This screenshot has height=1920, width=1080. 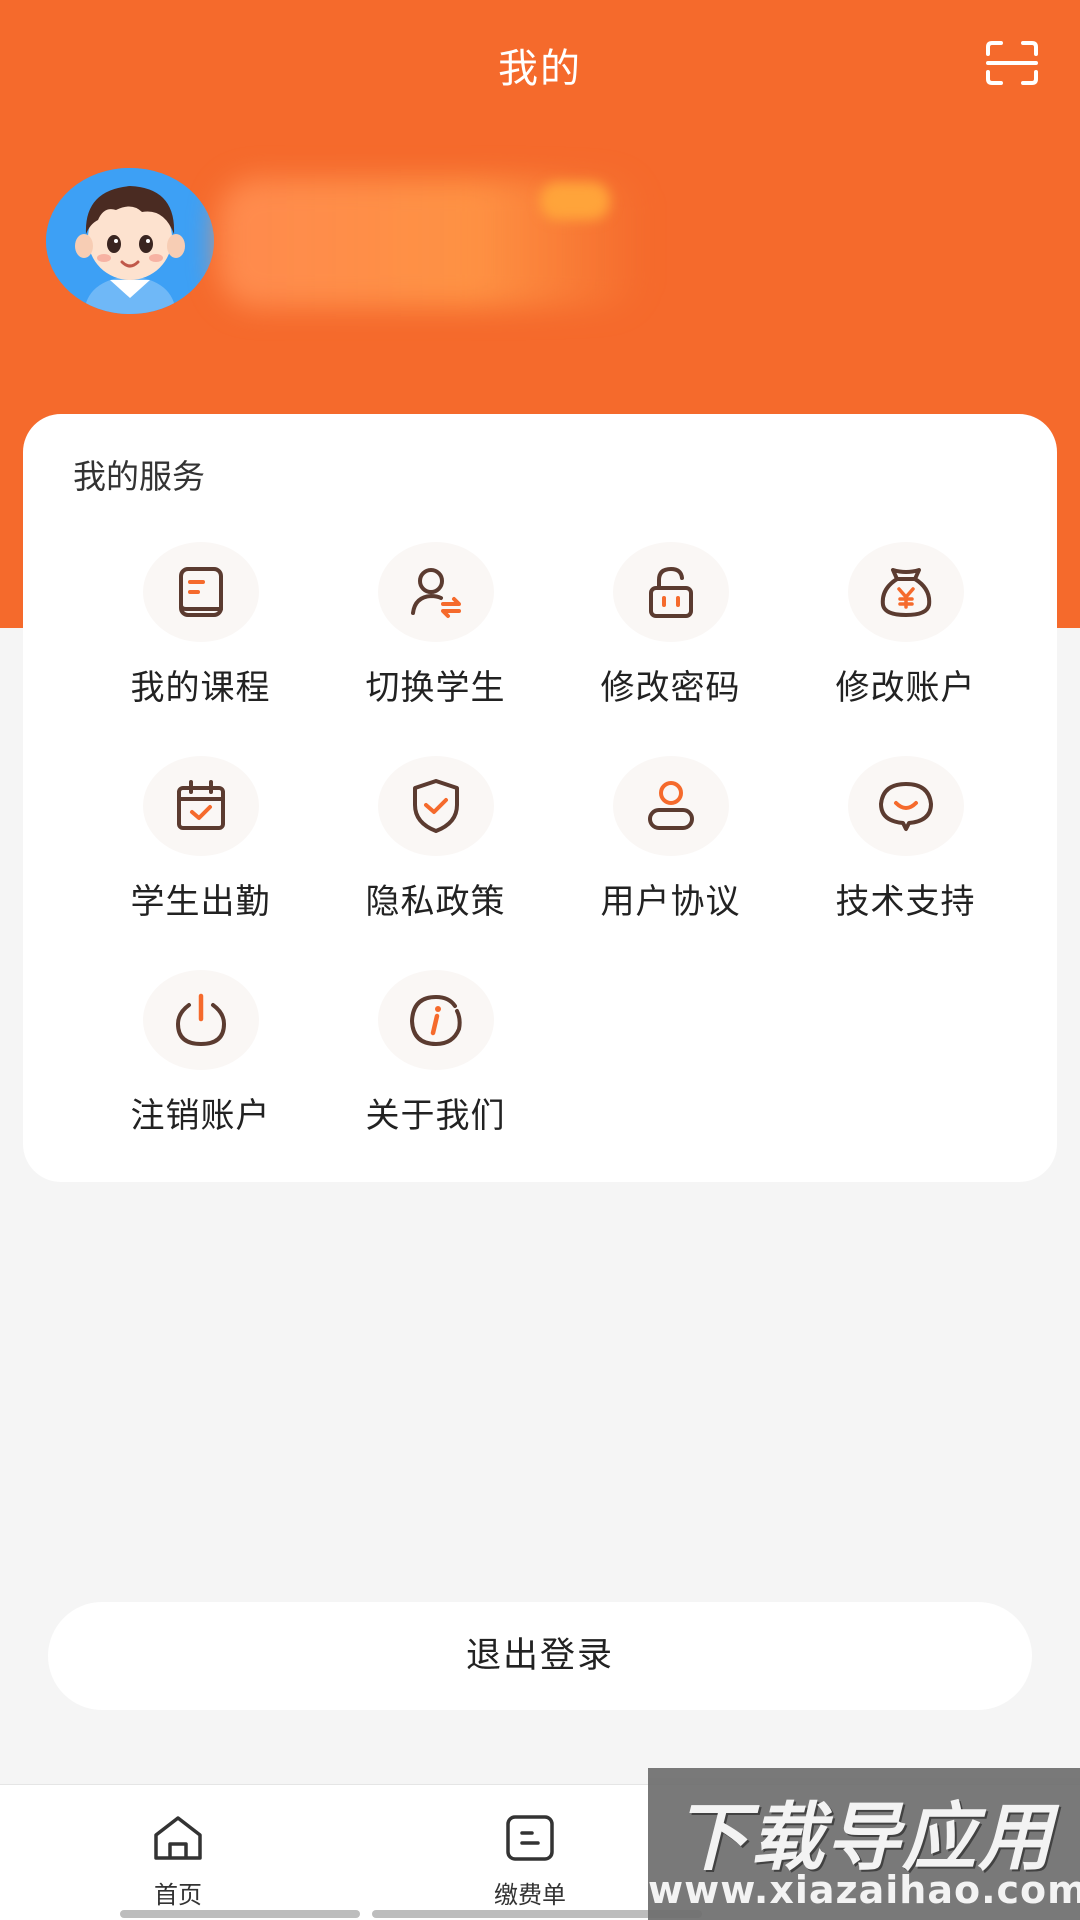 I want to click on tab-bill: 缴费单, so click(x=530, y=1852).